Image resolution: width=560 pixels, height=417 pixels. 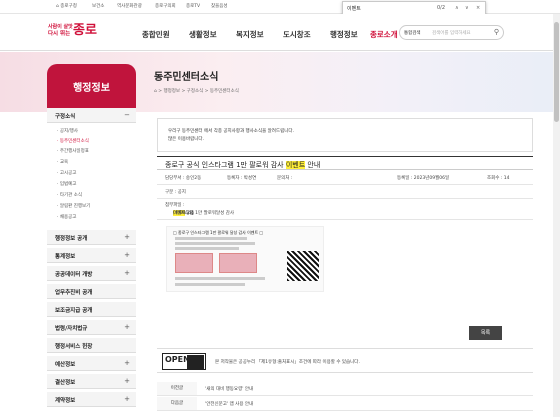 What do you see at coordinates (496, 32) in the screenshot?
I see `search-icon: ⚲` at bounding box center [496, 32].